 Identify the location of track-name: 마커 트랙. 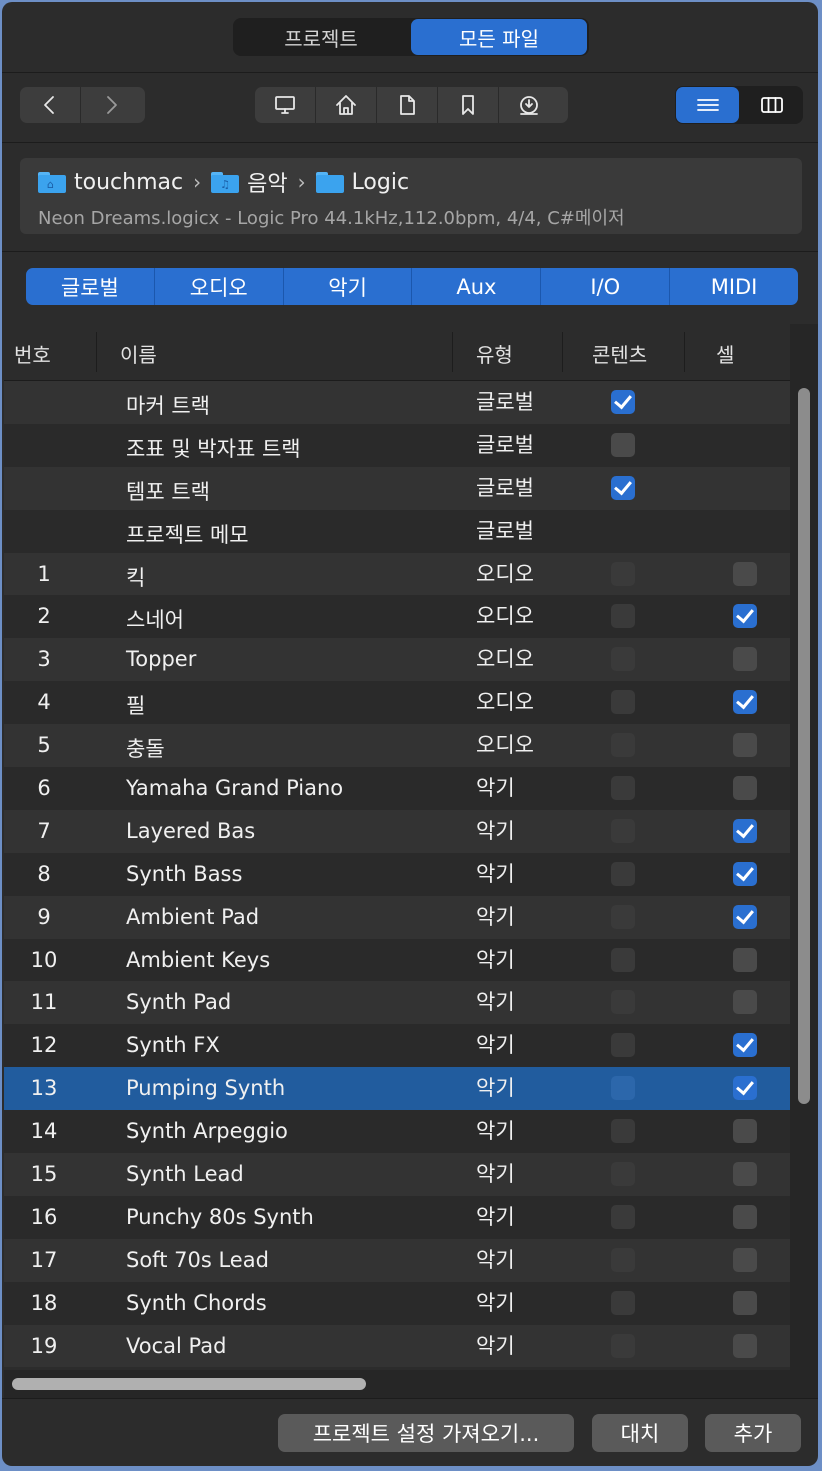
(168, 406).